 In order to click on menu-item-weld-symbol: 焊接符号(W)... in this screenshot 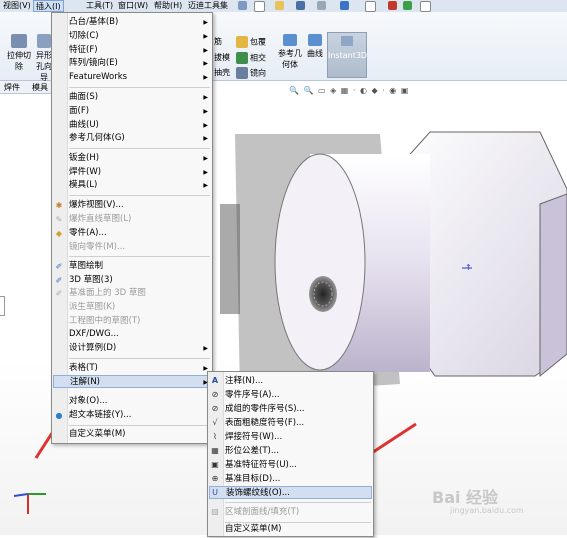, I will do `click(253, 437)`.